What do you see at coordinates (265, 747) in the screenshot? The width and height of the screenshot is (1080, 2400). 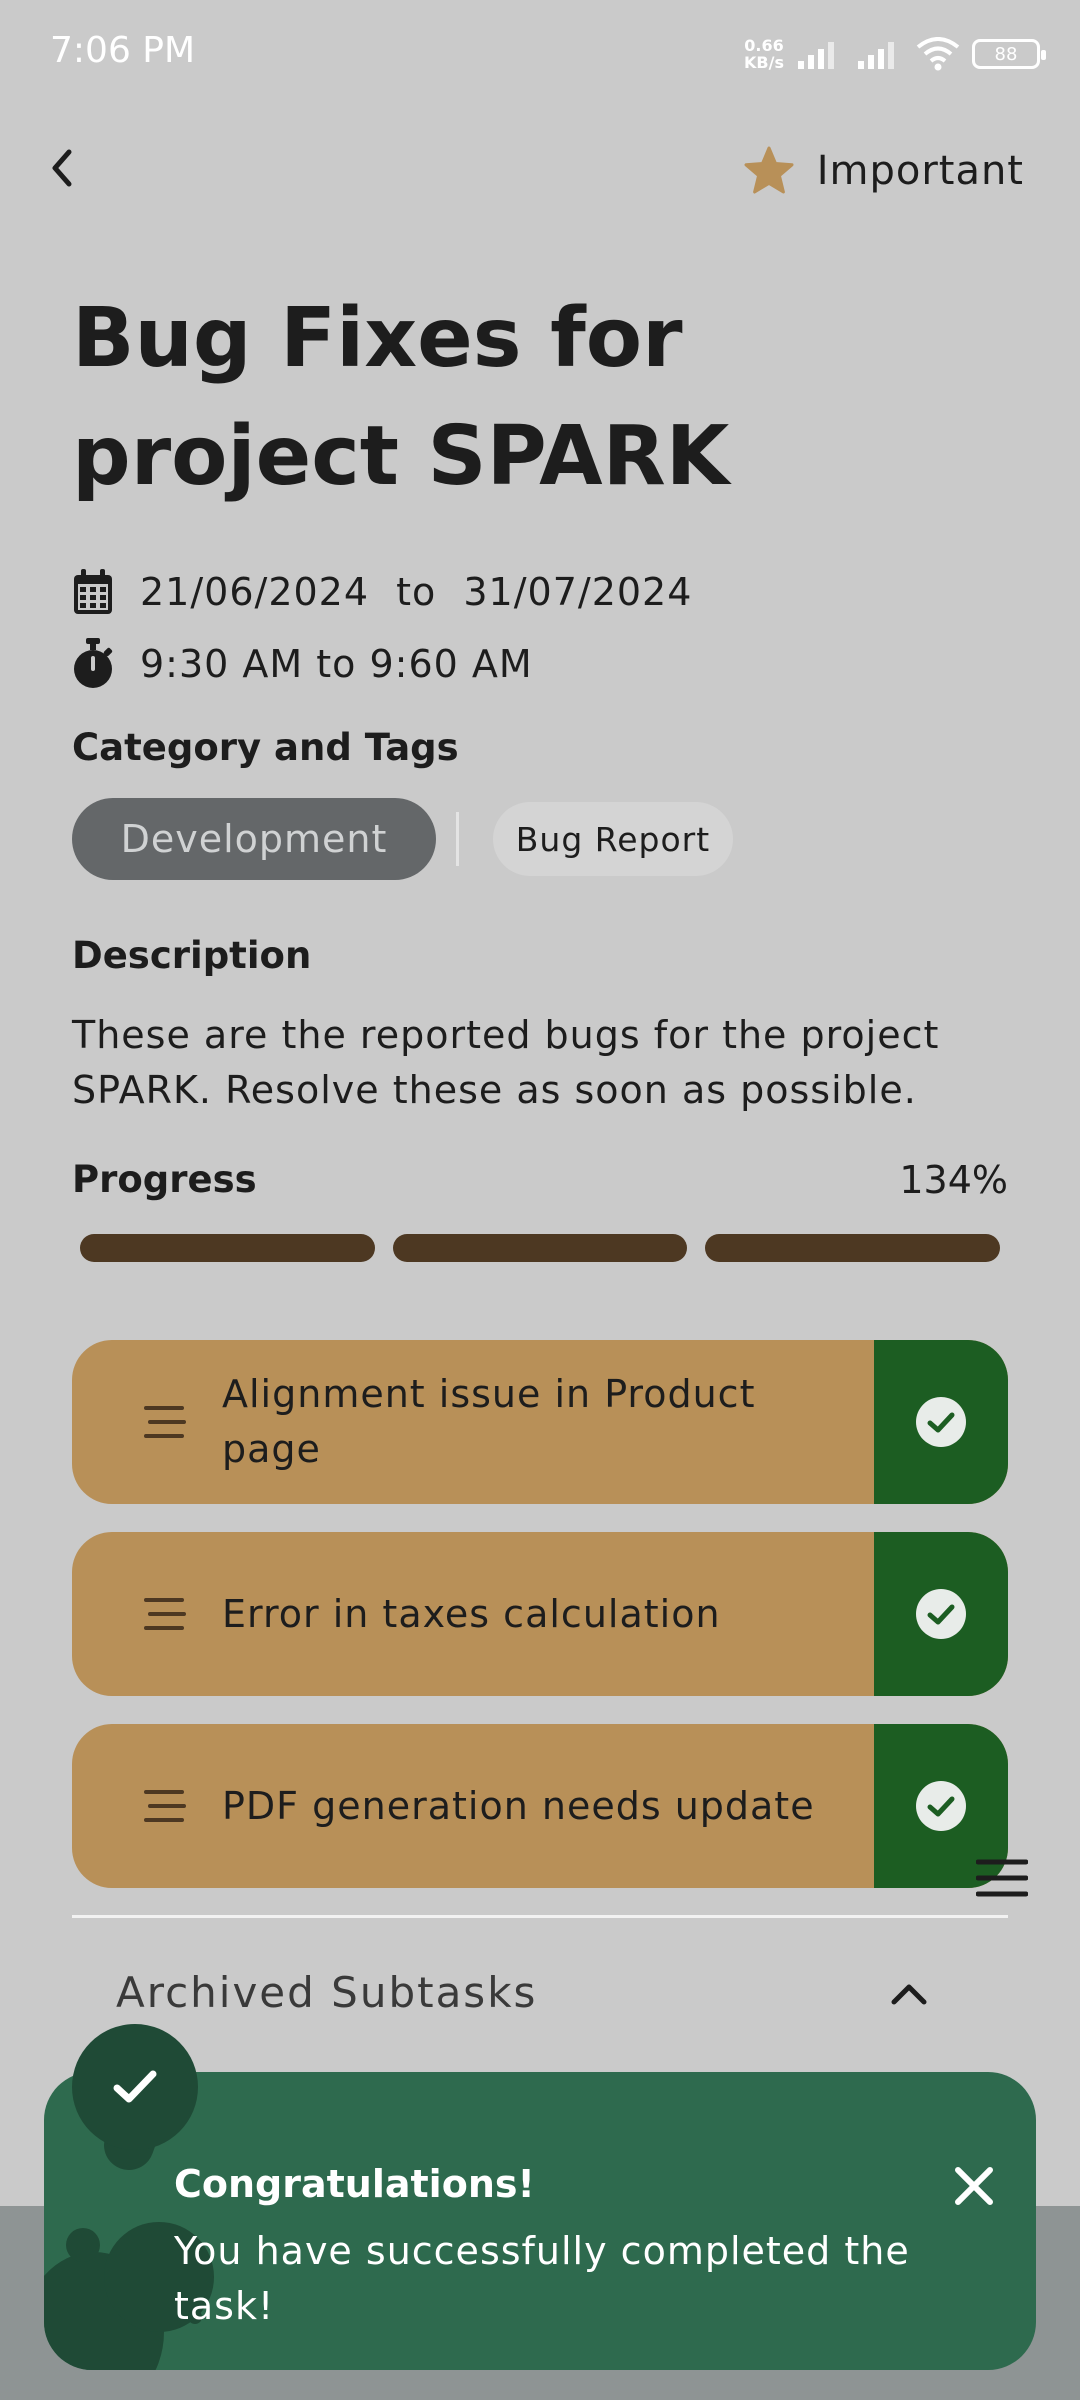 I see `category-label: Category and Tags` at bounding box center [265, 747].